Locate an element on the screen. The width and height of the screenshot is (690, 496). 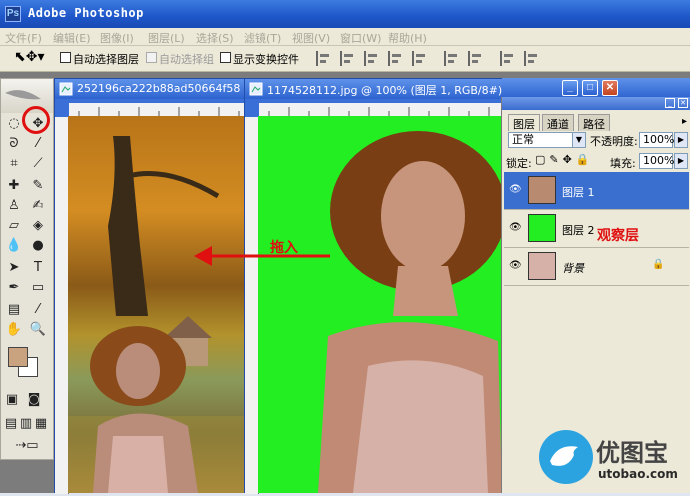
menu-view: 视图(V) is located at coordinates (311, 38).